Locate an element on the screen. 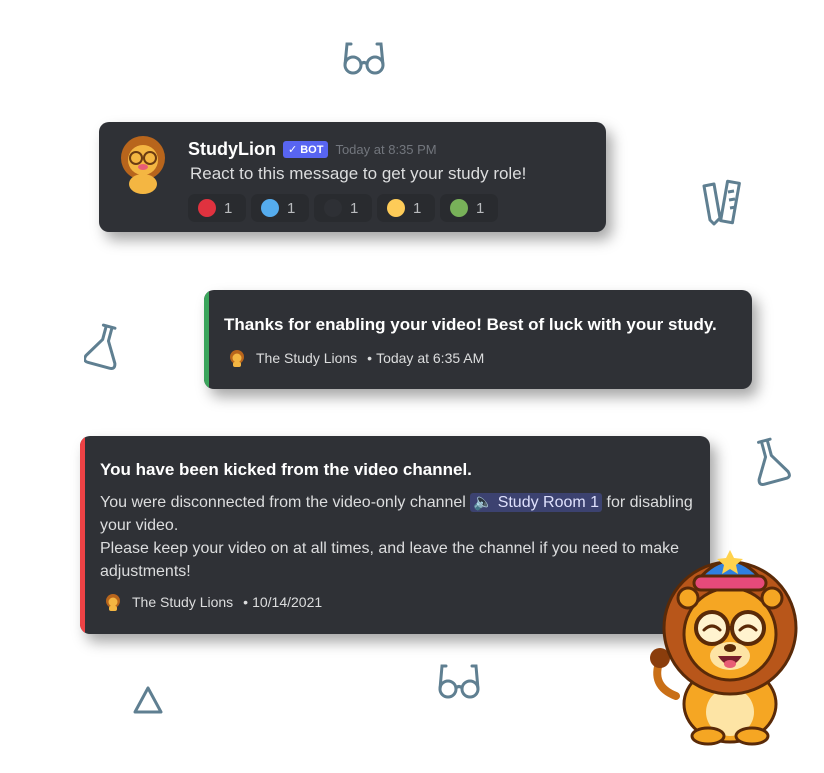 Image resolution: width=824 pixels, height=773 pixels. red-circle-icon is located at coordinates (207, 208).